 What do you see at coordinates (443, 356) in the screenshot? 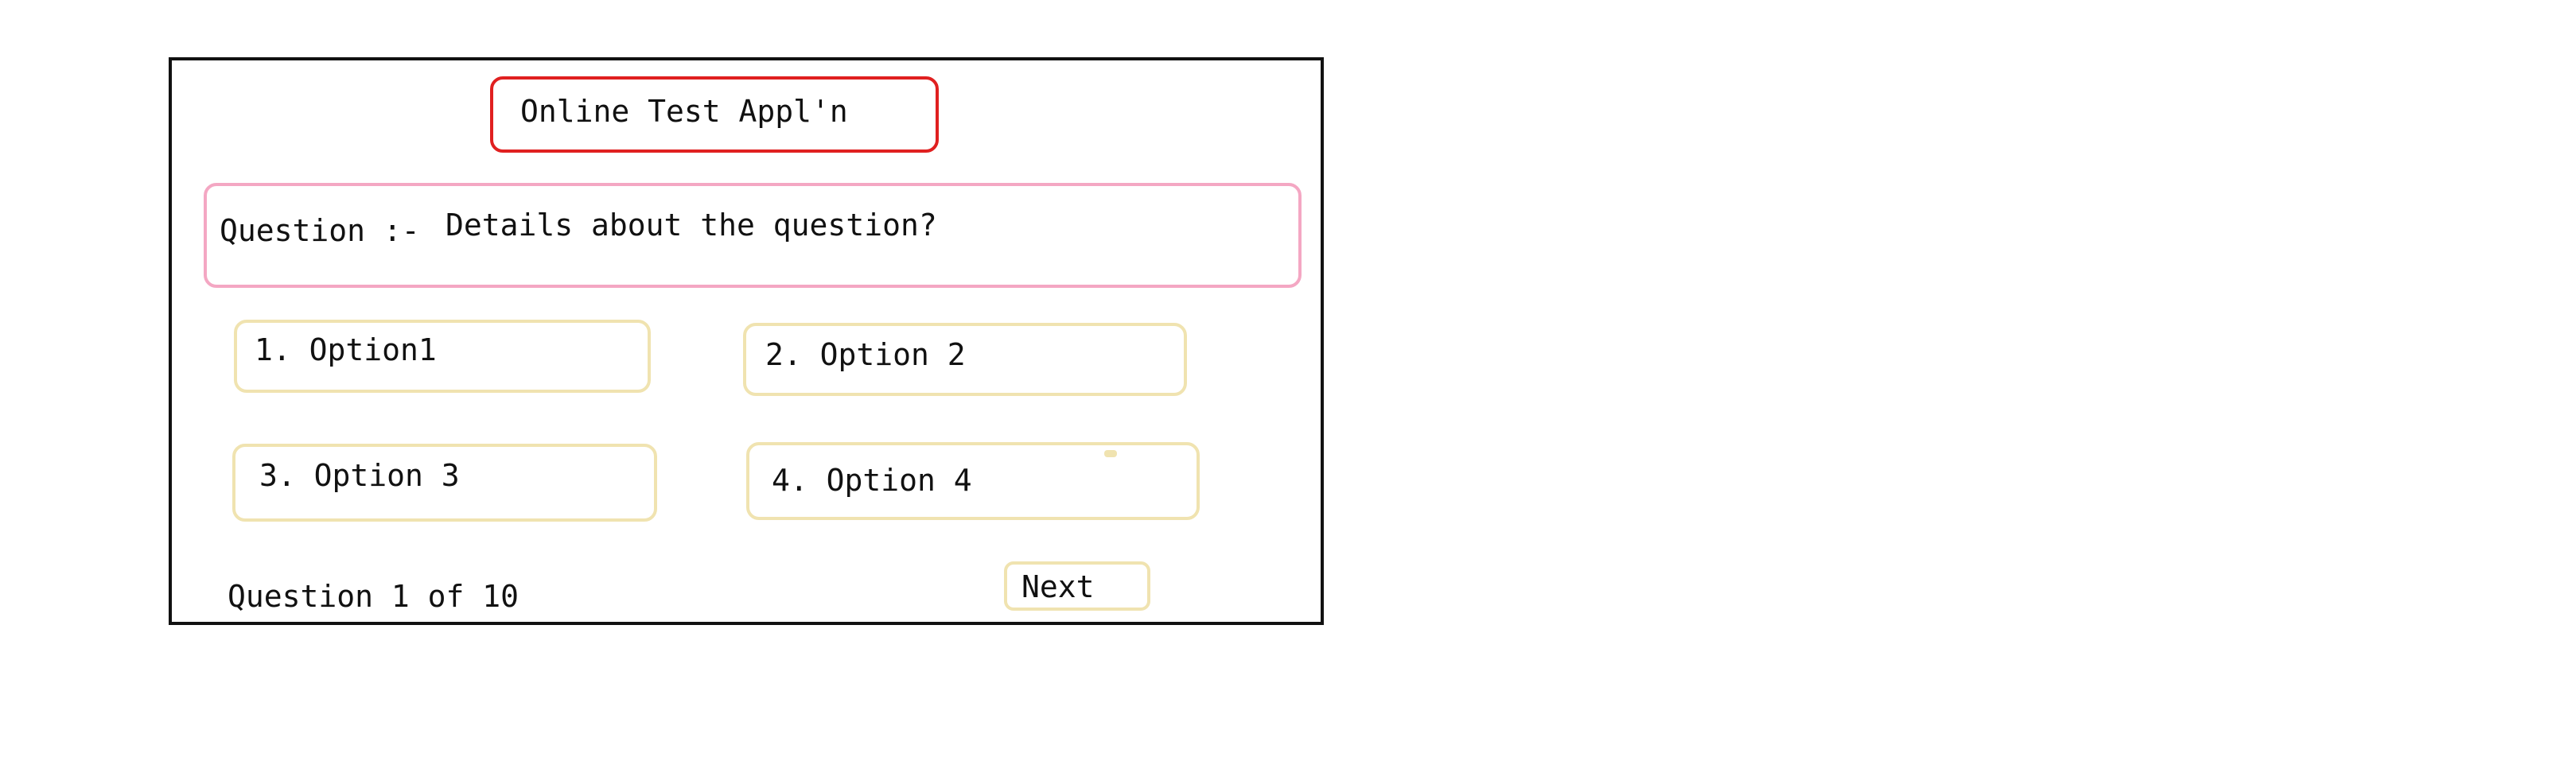
I see `option-1: 1. Option1` at bounding box center [443, 356].